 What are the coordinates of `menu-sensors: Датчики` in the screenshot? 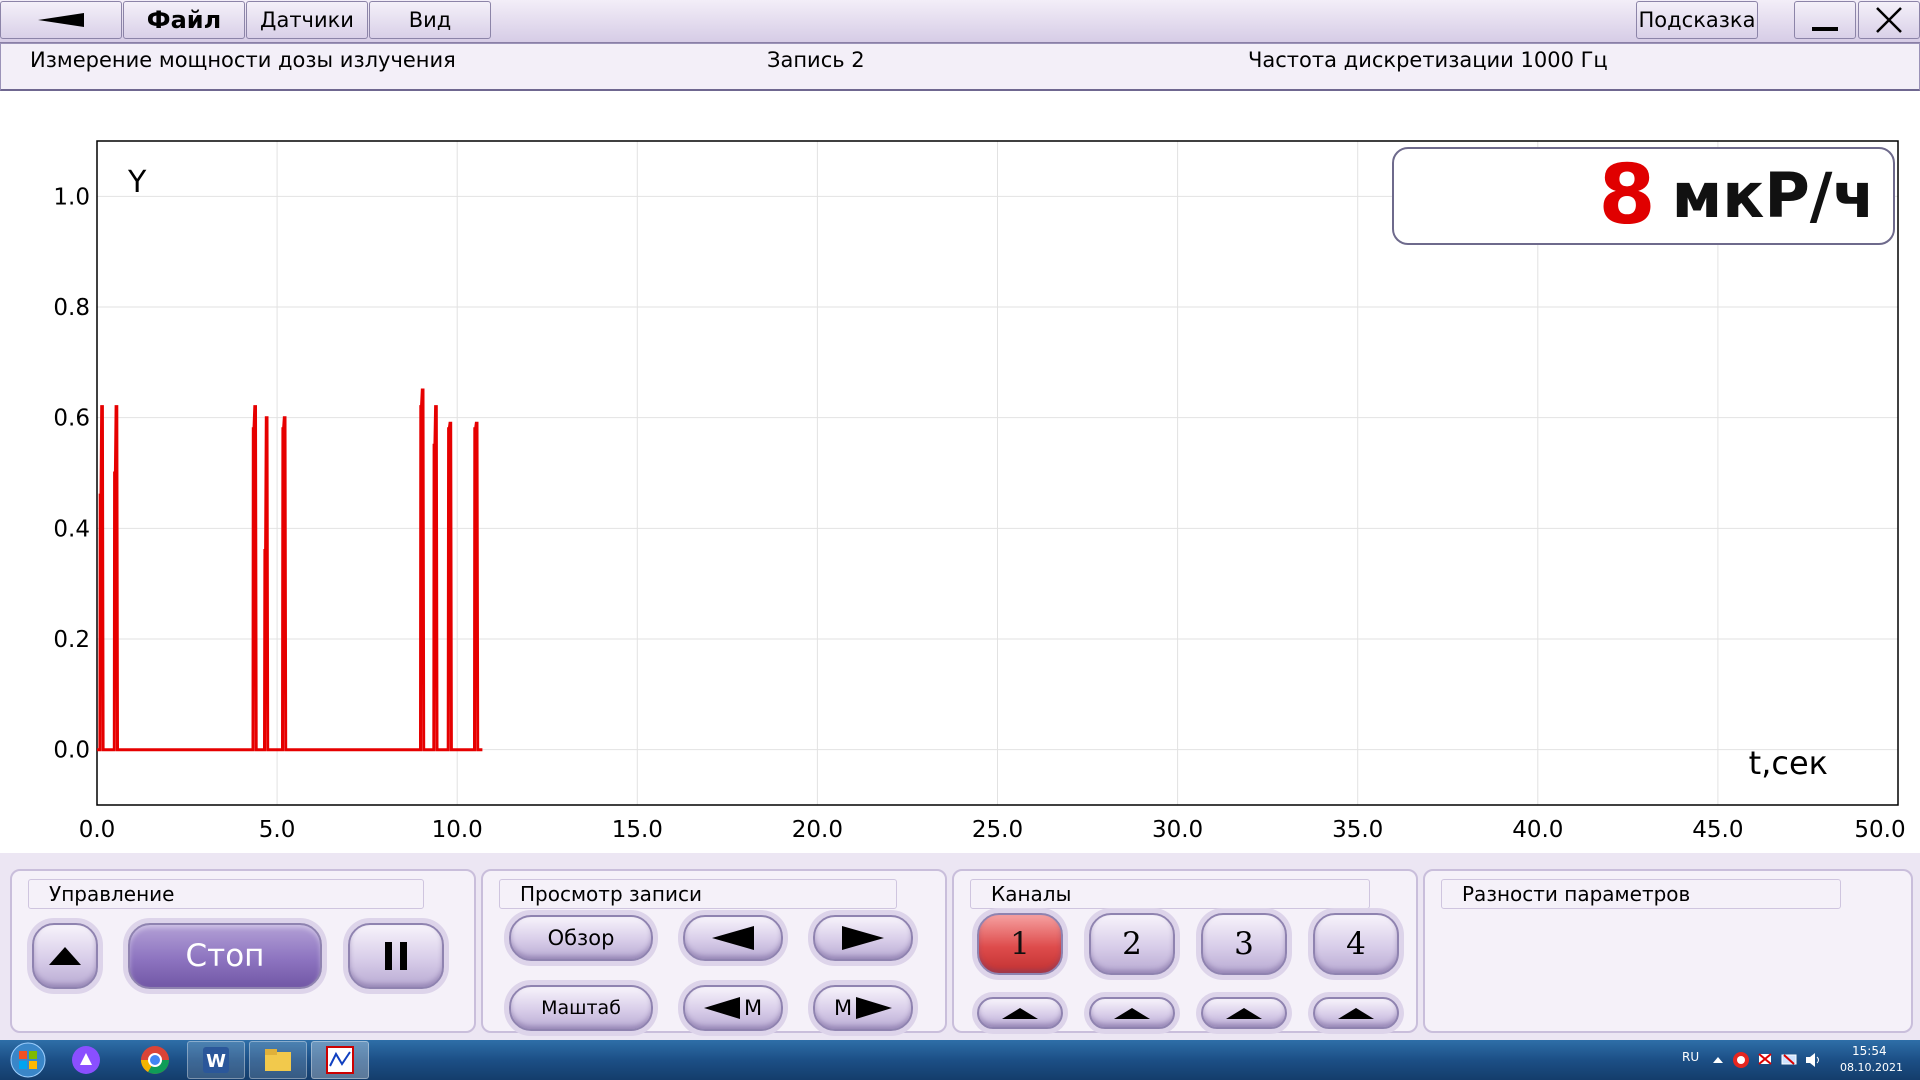 It's located at (307, 20).